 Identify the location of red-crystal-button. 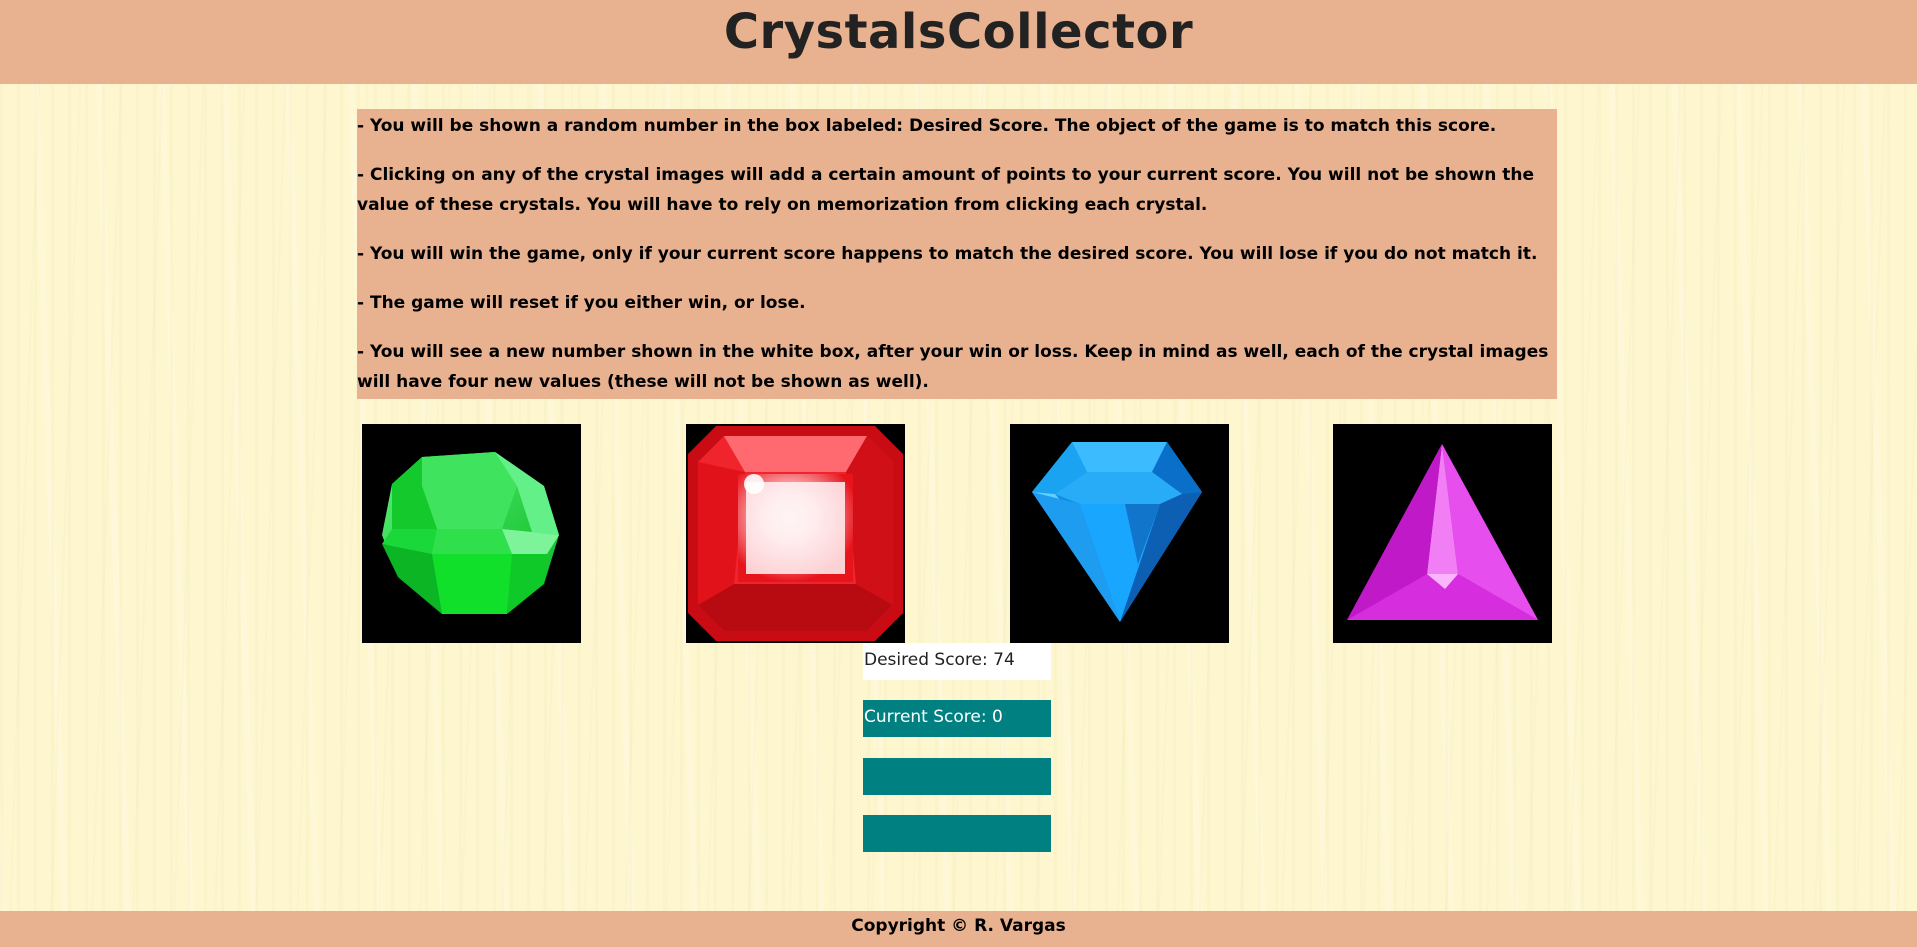
(795, 533).